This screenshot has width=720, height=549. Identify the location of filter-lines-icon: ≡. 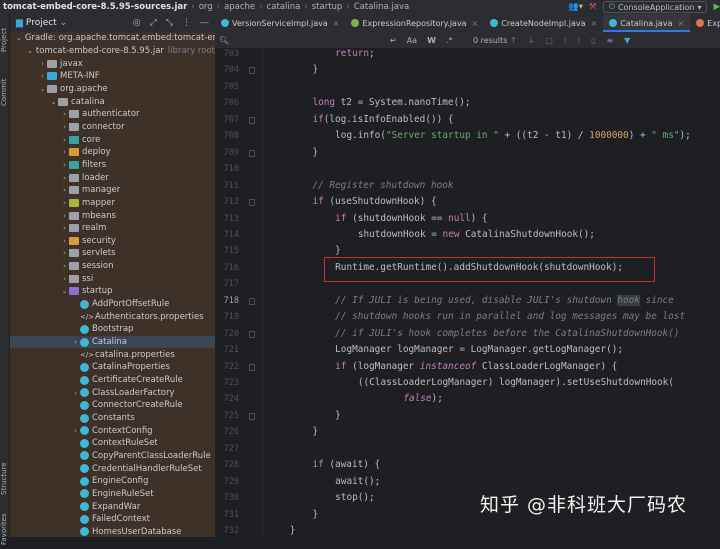
(609, 40).